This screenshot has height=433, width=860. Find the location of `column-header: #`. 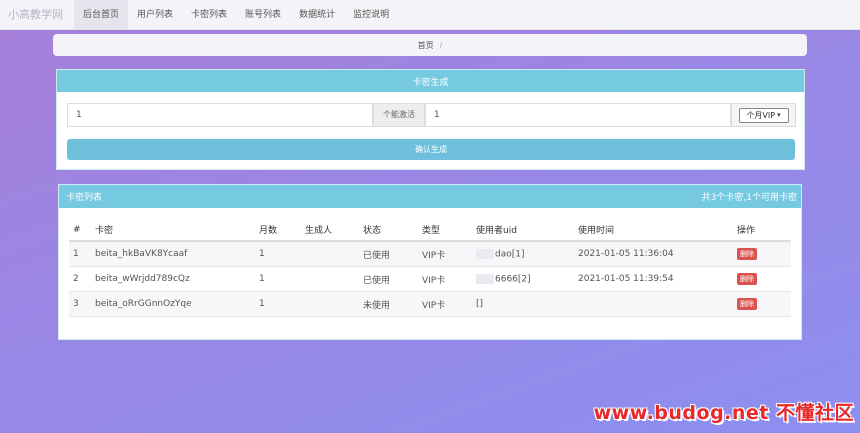

column-header: # is located at coordinates (77, 229).